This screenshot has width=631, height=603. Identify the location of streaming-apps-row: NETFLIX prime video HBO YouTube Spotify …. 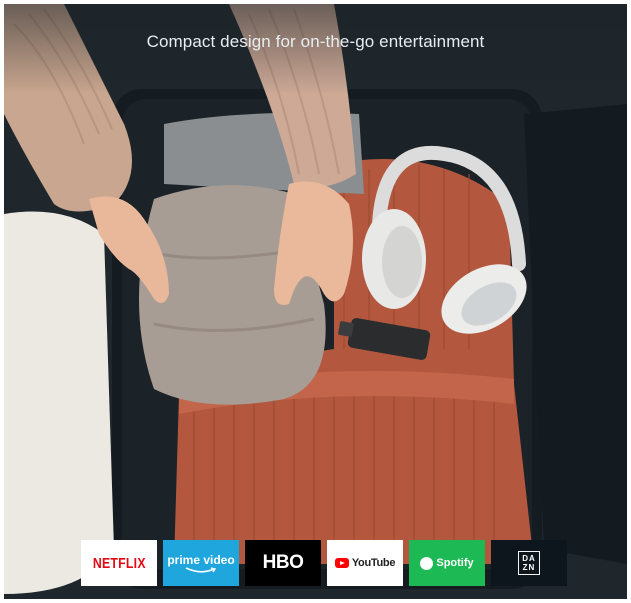
(324, 563).